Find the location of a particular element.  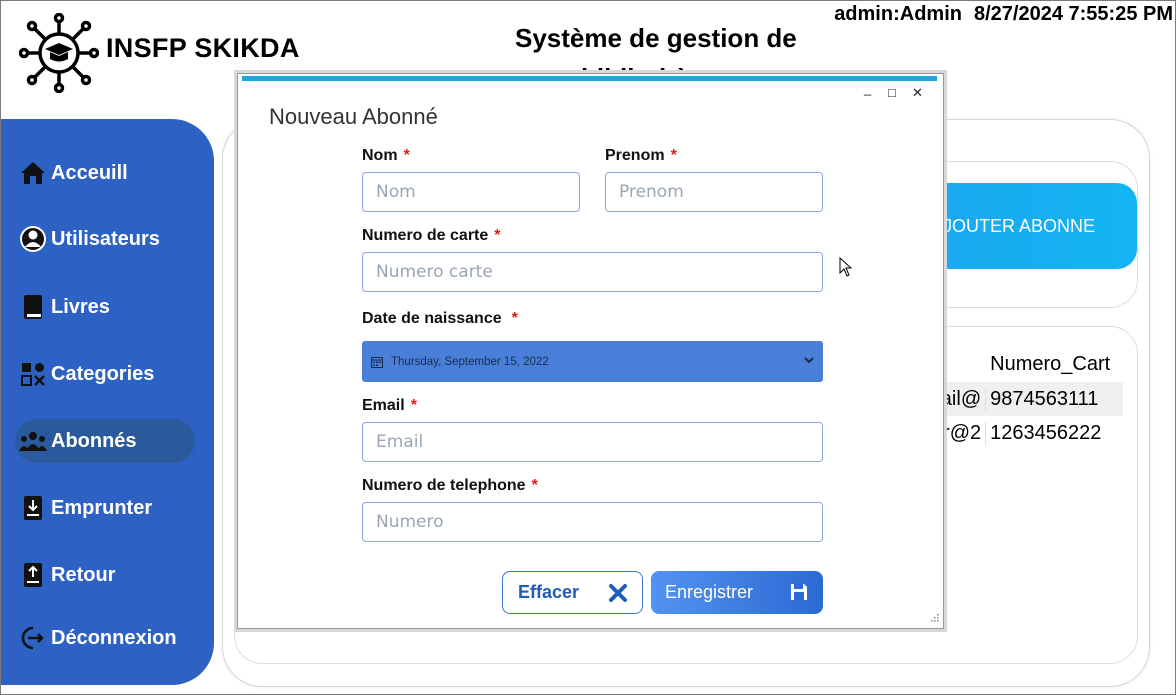

email-input: Email is located at coordinates (592, 442).